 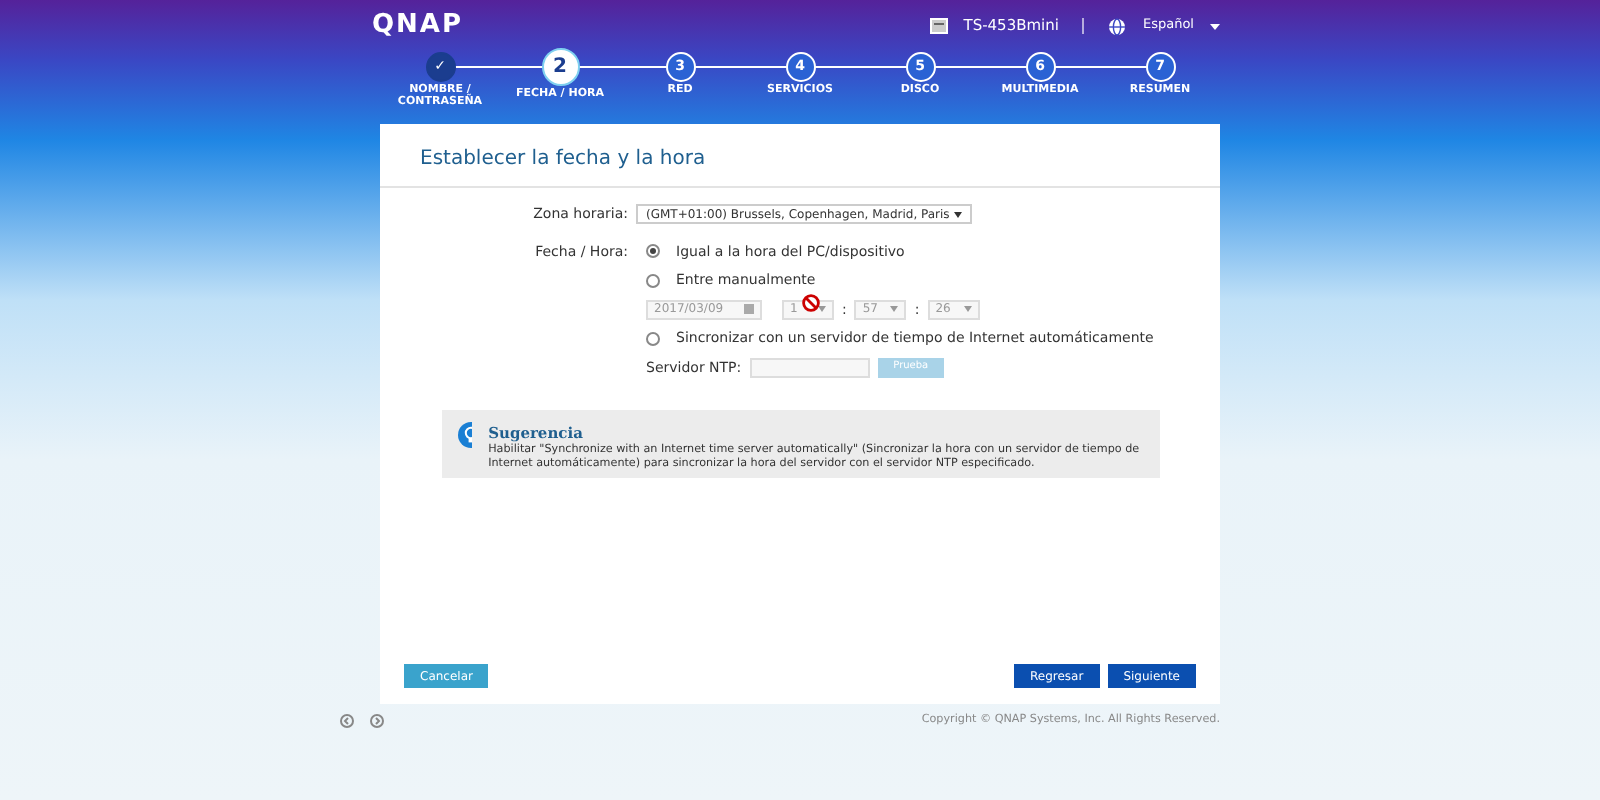 What do you see at coordinates (465, 435) in the screenshot?
I see `lightbulb-icon` at bounding box center [465, 435].